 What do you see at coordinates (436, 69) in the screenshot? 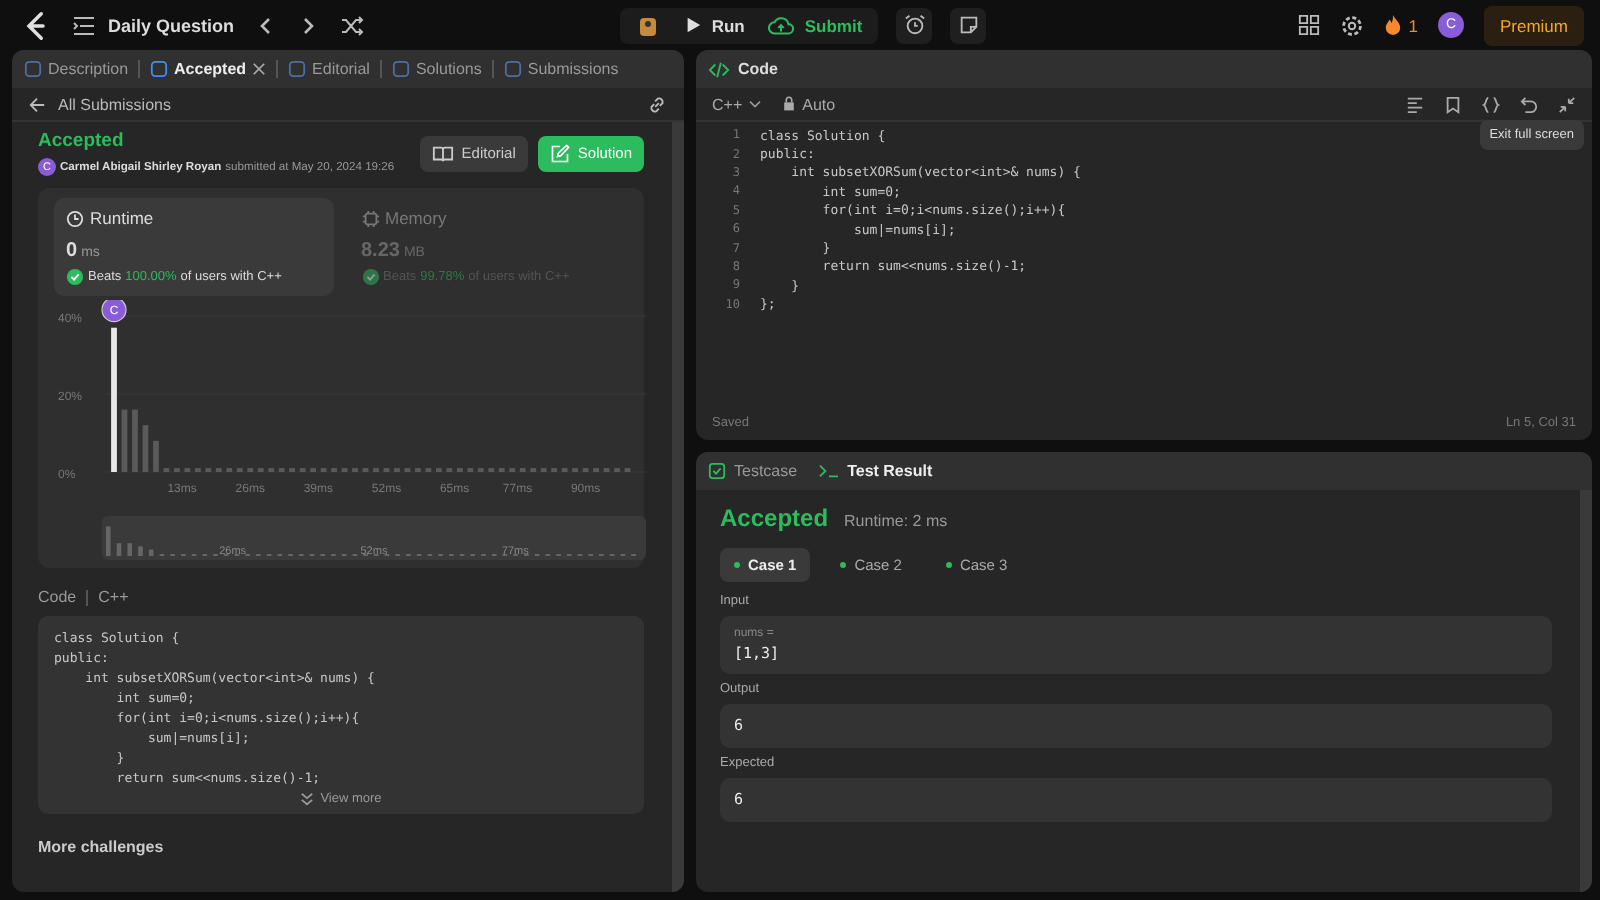
I see `panel-tab: Solutions` at bounding box center [436, 69].